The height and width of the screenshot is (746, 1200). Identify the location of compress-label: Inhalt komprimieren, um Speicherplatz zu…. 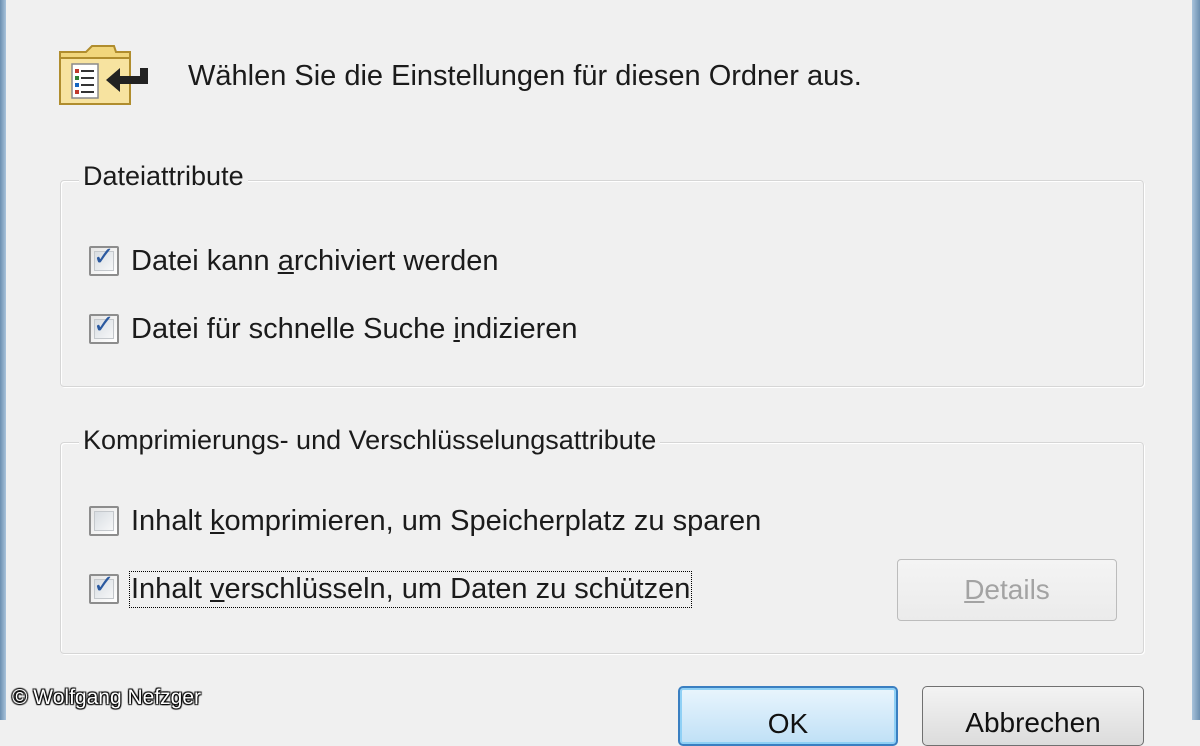
(446, 520).